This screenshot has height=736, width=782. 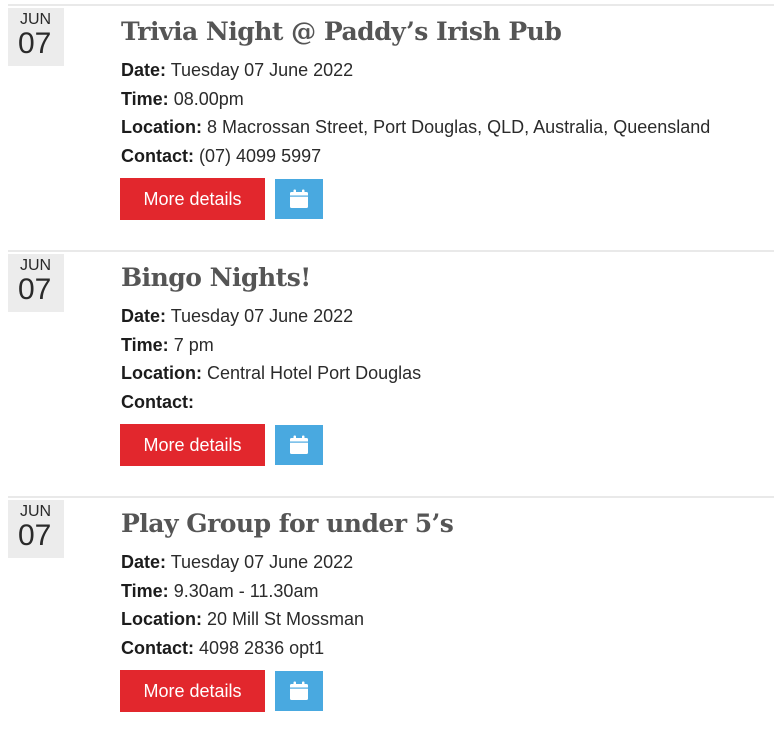 What do you see at coordinates (193, 344) in the screenshot?
I see `time-value: 7 pm` at bounding box center [193, 344].